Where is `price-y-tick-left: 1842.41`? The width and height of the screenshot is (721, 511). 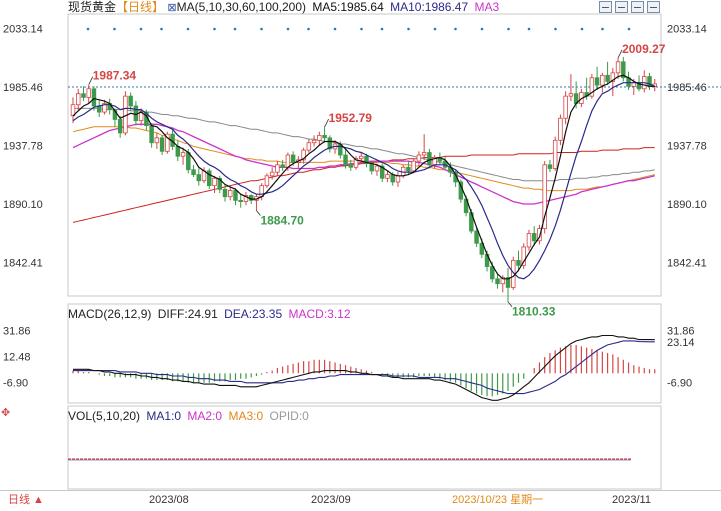
price-y-tick-left: 1842.41 is located at coordinates (23, 263).